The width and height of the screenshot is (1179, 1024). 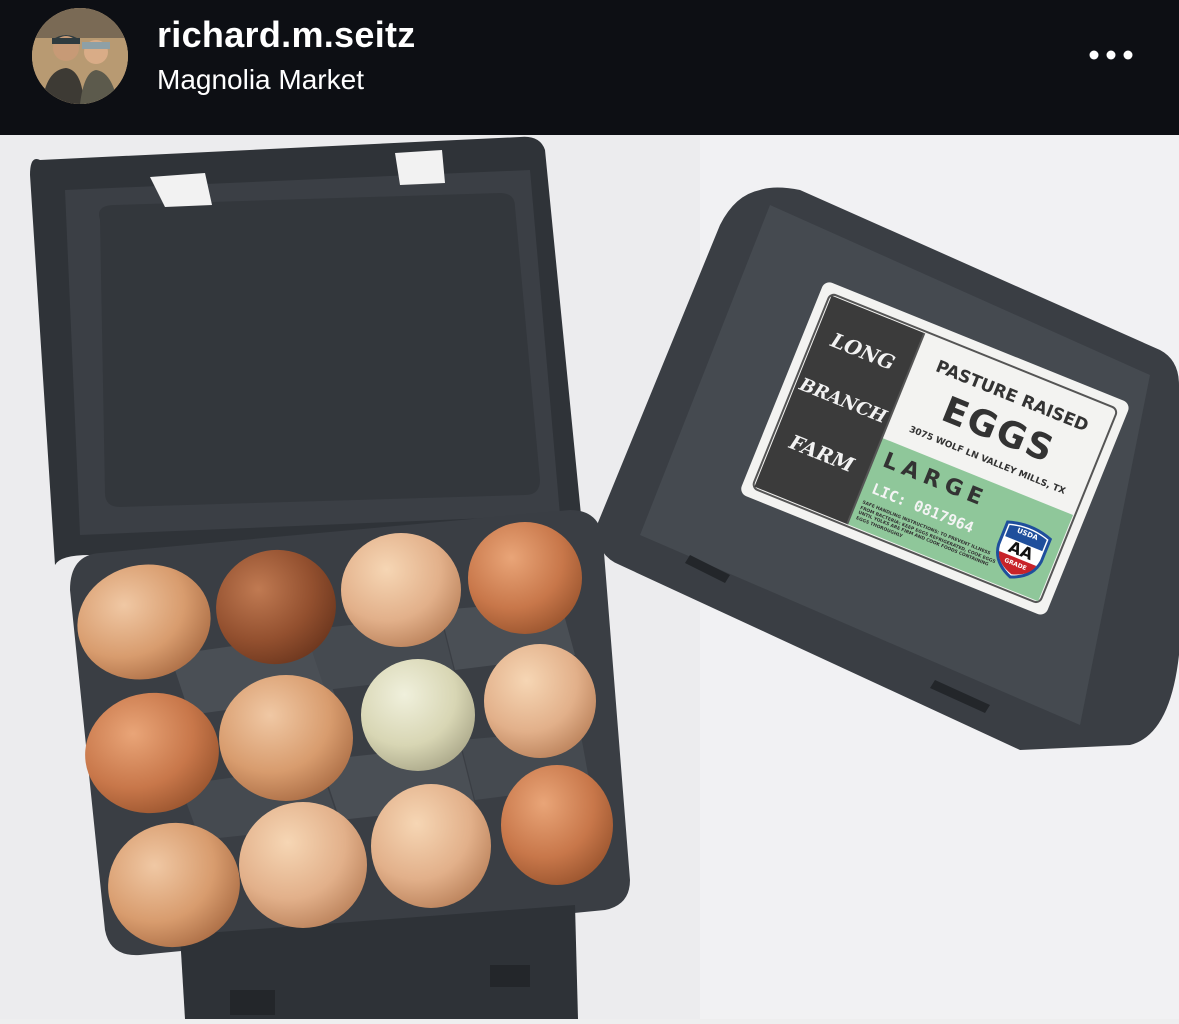 I want to click on more-horizontal-icon, so click(x=1112, y=55).